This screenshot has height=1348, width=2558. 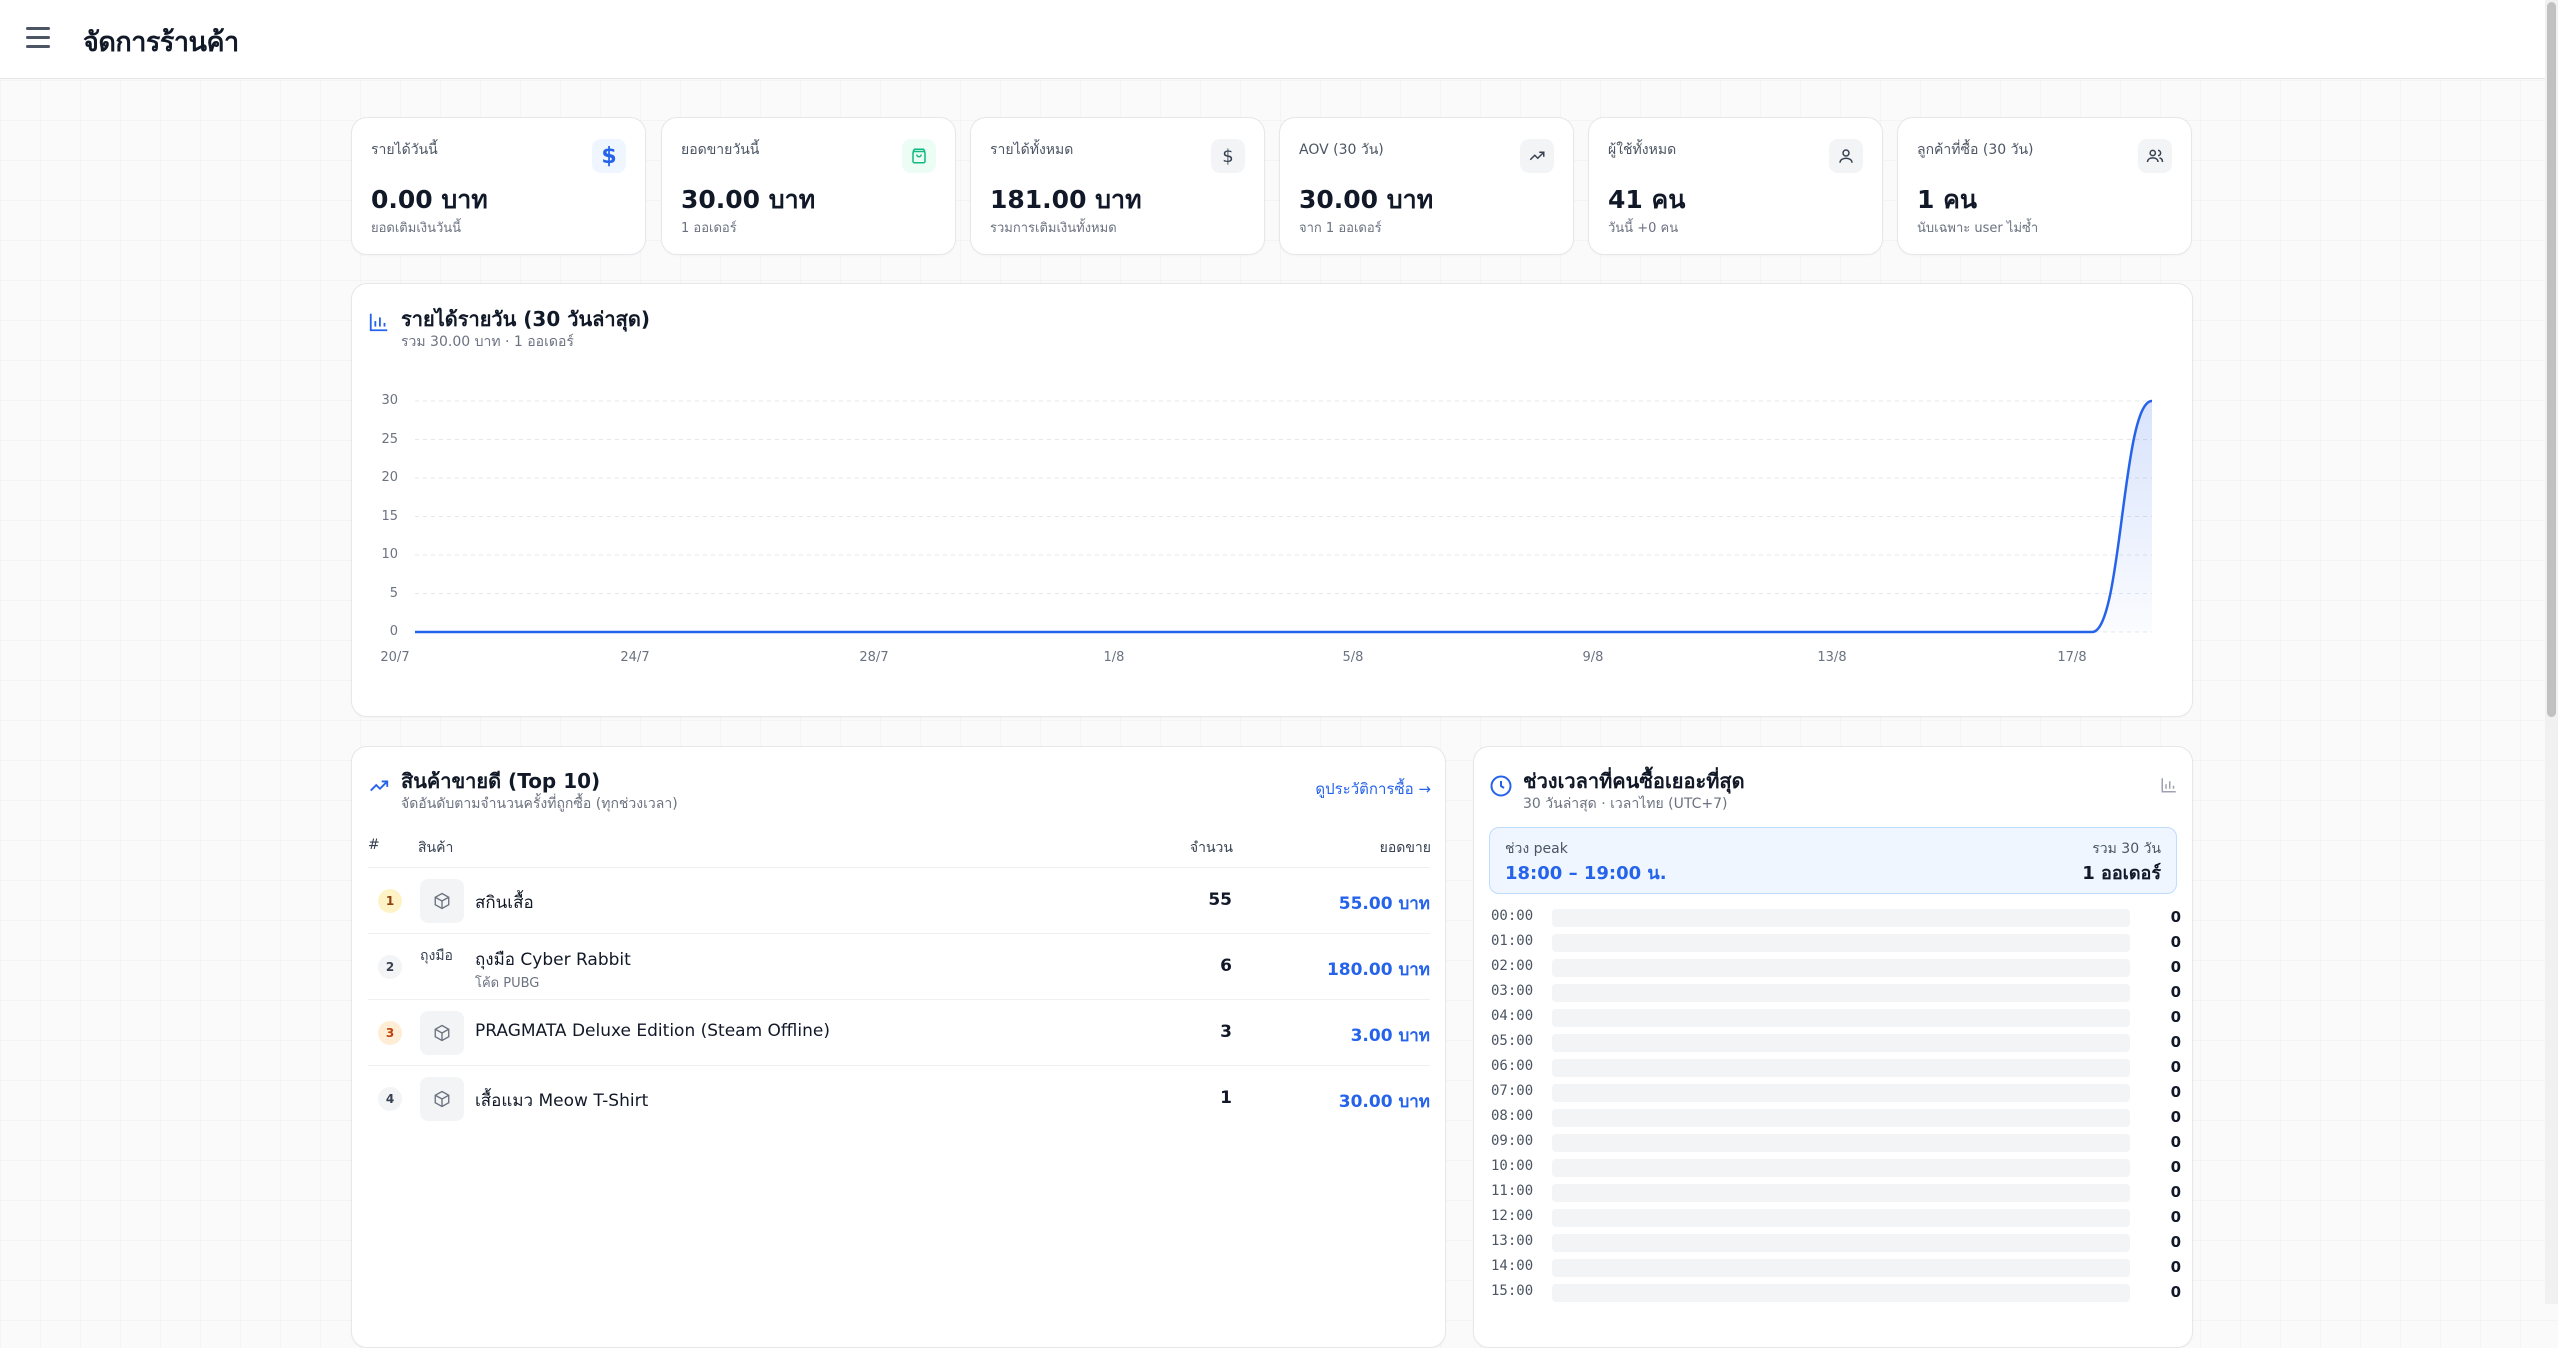 What do you see at coordinates (442, 1099) in the screenshot?
I see `package-icon` at bounding box center [442, 1099].